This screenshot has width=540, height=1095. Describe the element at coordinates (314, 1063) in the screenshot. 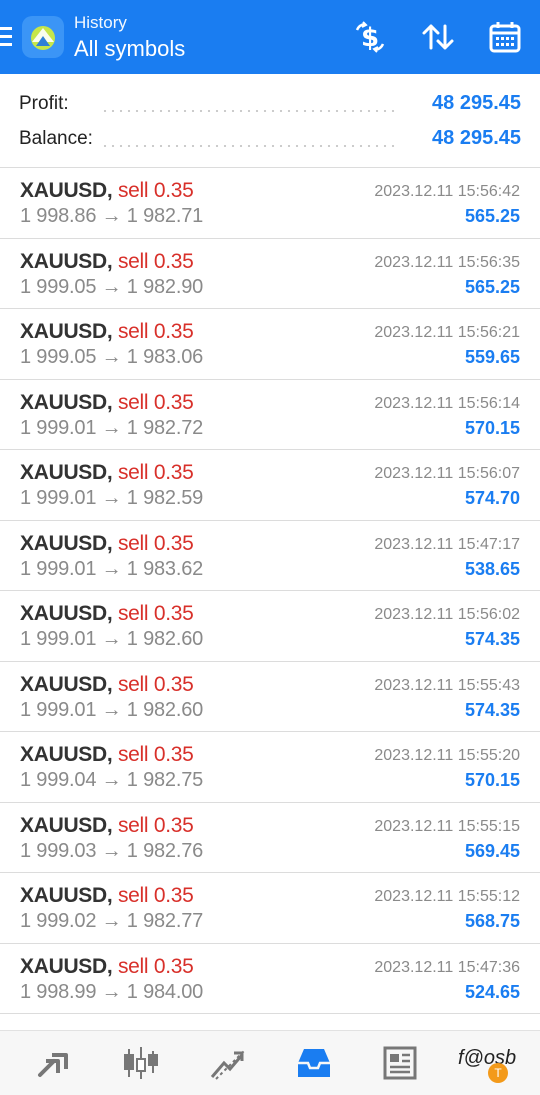

I see `history-icon` at that location.